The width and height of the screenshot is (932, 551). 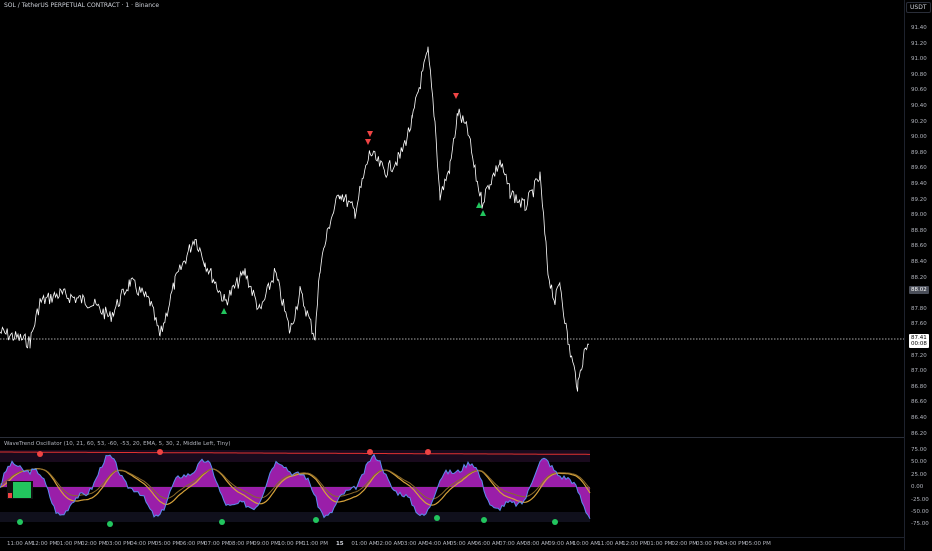 What do you see at coordinates (919, 230) in the screenshot?
I see `price-tick-label: 88.80` at bounding box center [919, 230].